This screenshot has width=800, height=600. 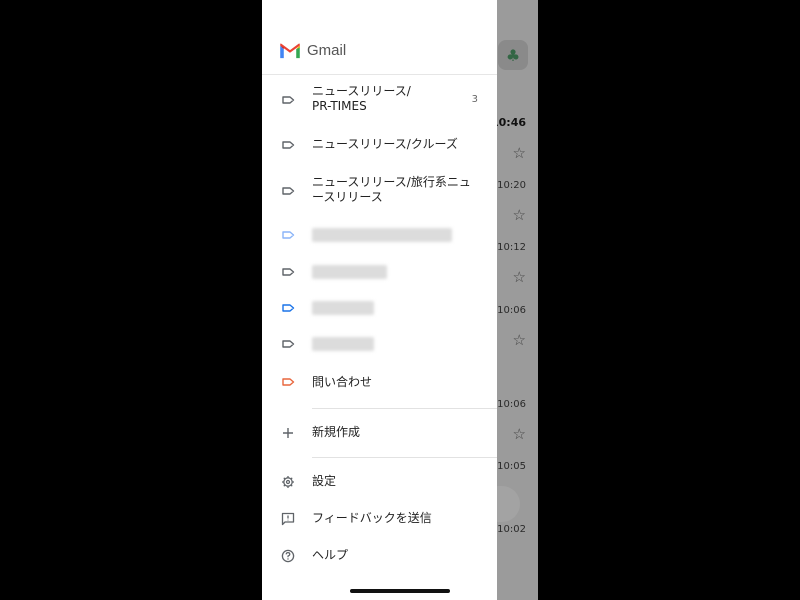 I want to click on help-label: ヘルプ, so click(x=330, y=555).